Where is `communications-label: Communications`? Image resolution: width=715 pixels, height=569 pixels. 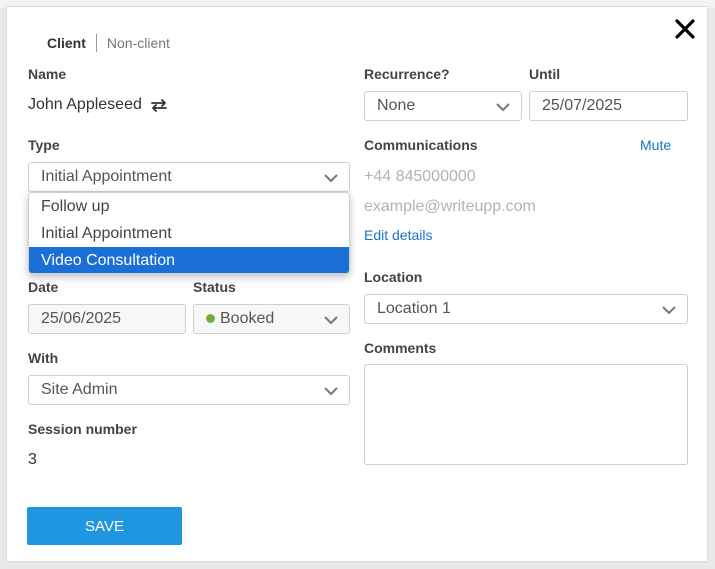 communications-label: Communications is located at coordinates (421, 145).